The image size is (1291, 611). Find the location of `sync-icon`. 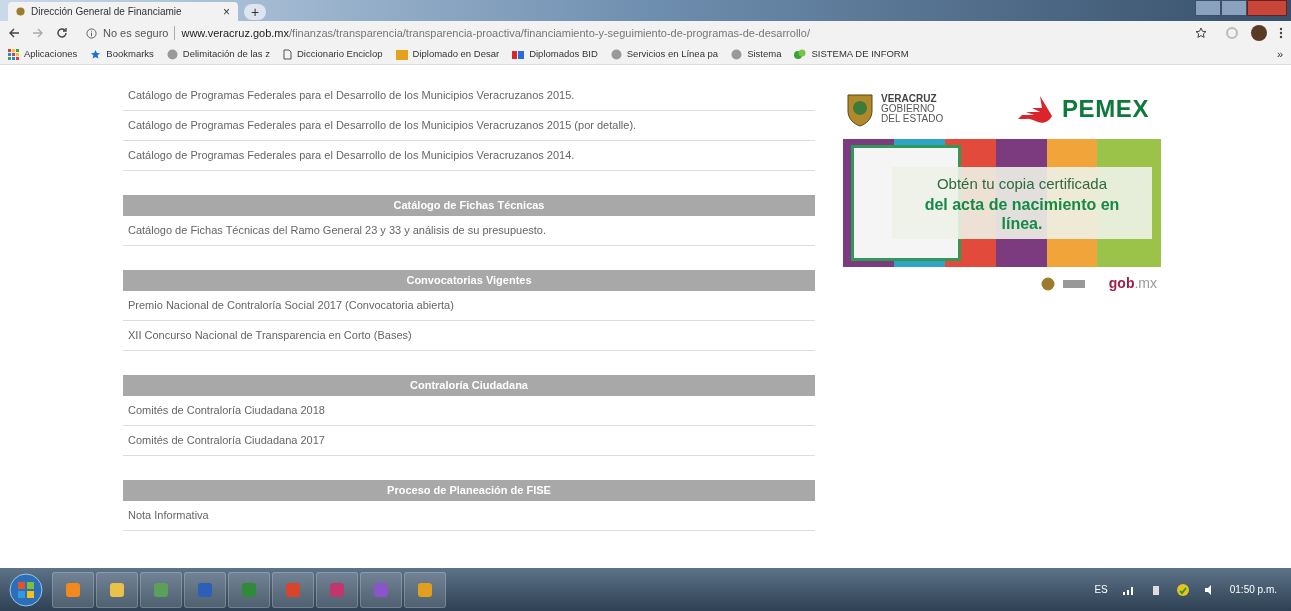

sync-icon is located at coordinates (1182, 589).